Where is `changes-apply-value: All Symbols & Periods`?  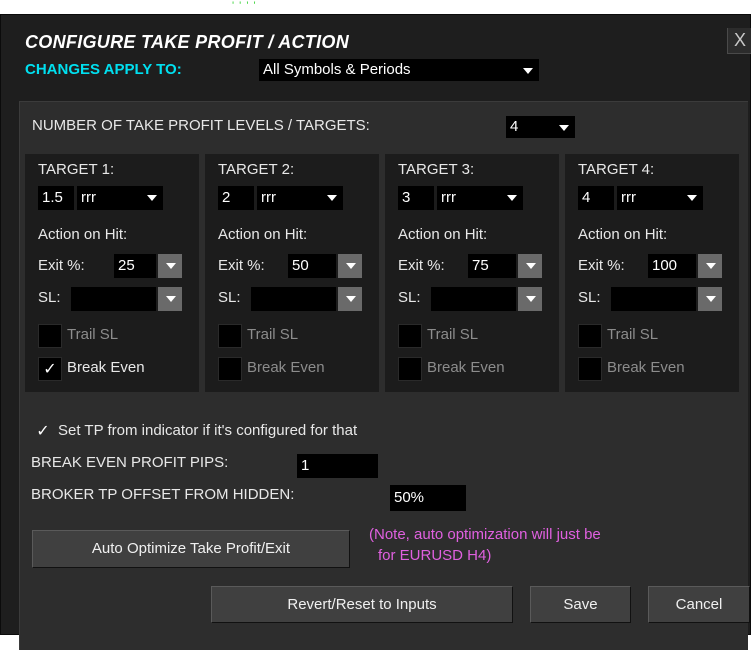 changes-apply-value: All Symbols & Periods is located at coordinates (337, 69).